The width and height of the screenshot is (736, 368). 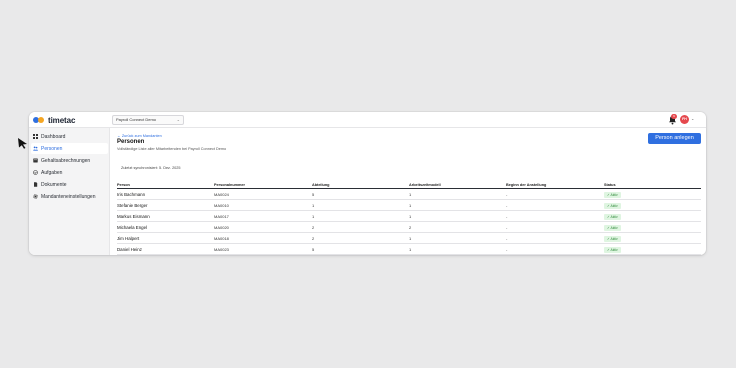 What do you see at coordinates (674, 116) in the screenshot?
I see `notification-badge: 9` at bounding box center [674, 116].